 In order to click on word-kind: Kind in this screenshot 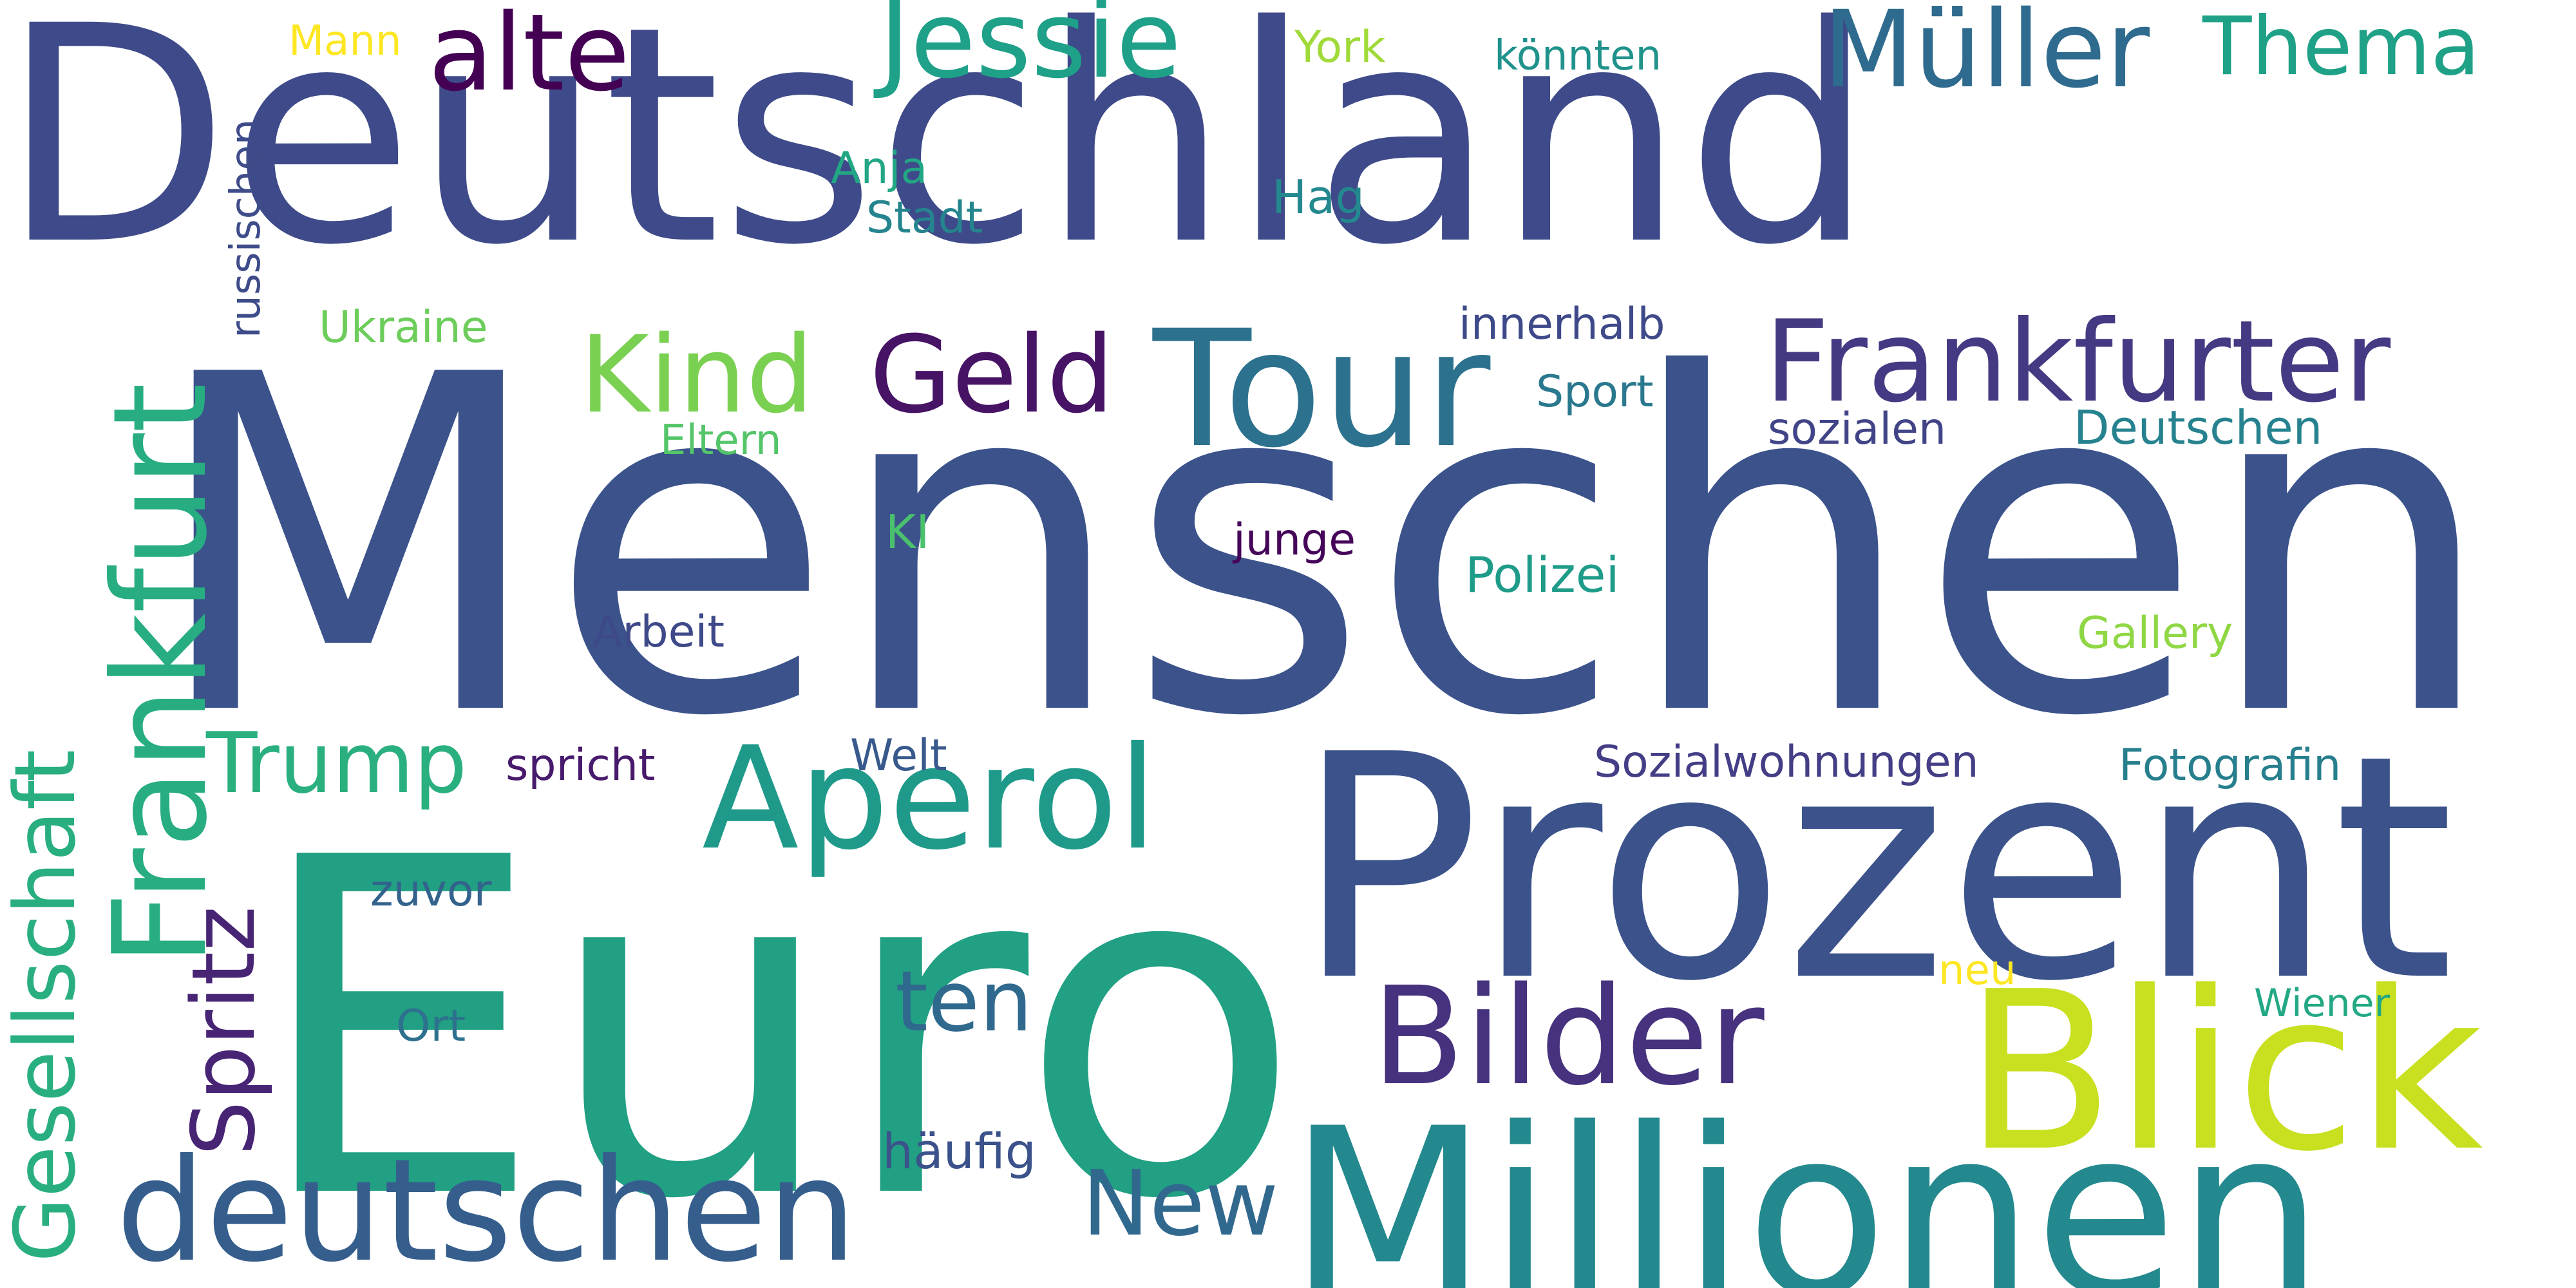, I will do `click(697, 375)`.